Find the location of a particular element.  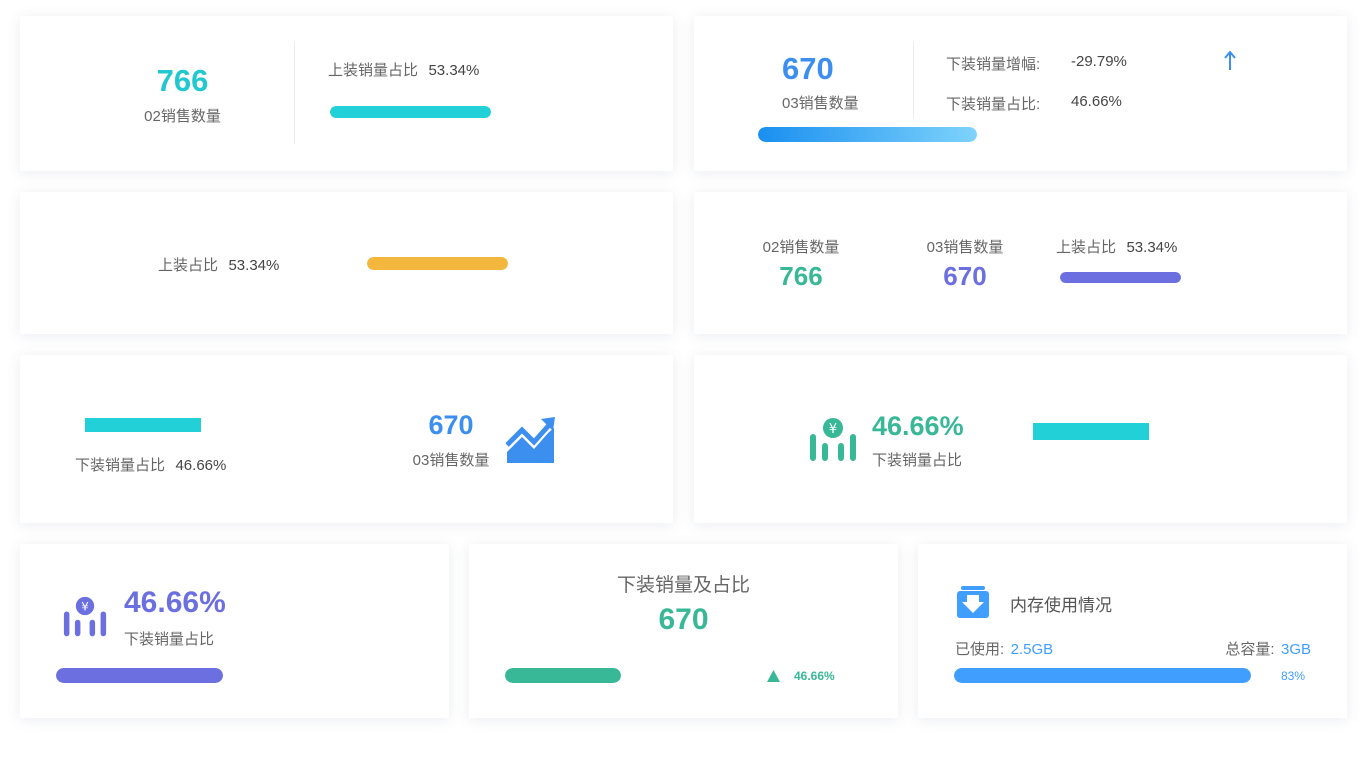

used-value: 2.5GB is located at coordinates (1032, 649).